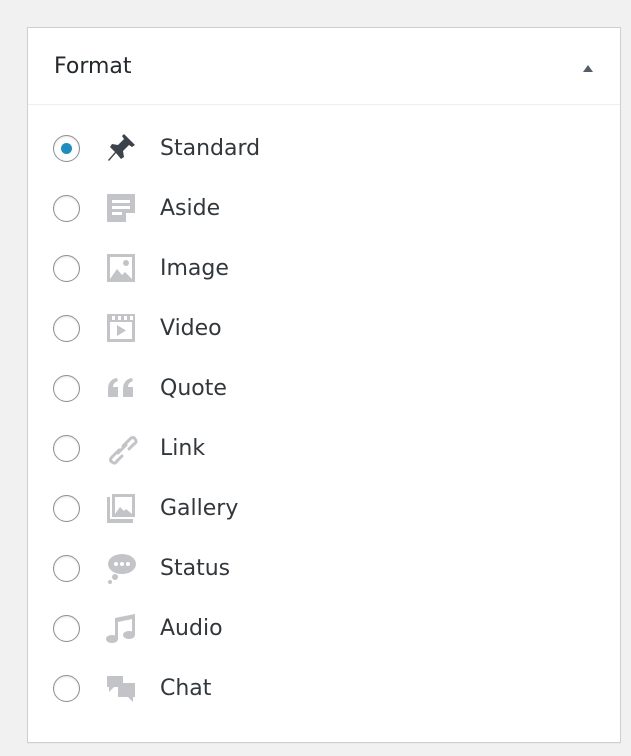 This screenshot has width=631, height=756. What do you see at coordinates (121, 148) in the screenshot?
I see `pin-icon` at bounding box center [121, 148].